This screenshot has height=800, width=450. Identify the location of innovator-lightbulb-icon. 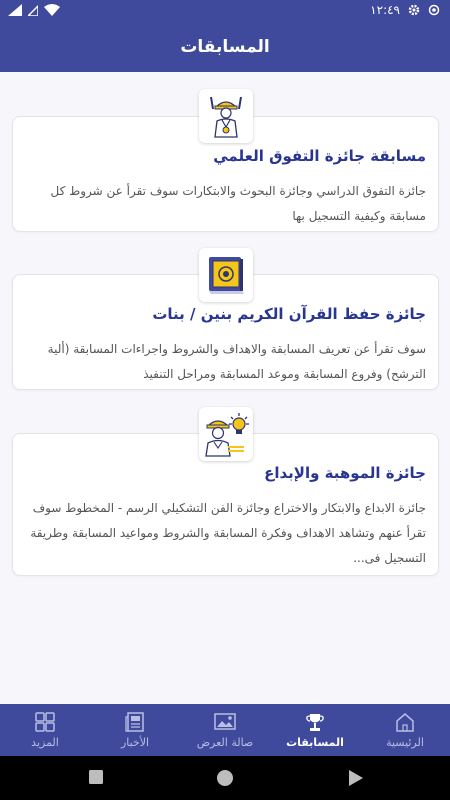
(226, 434).